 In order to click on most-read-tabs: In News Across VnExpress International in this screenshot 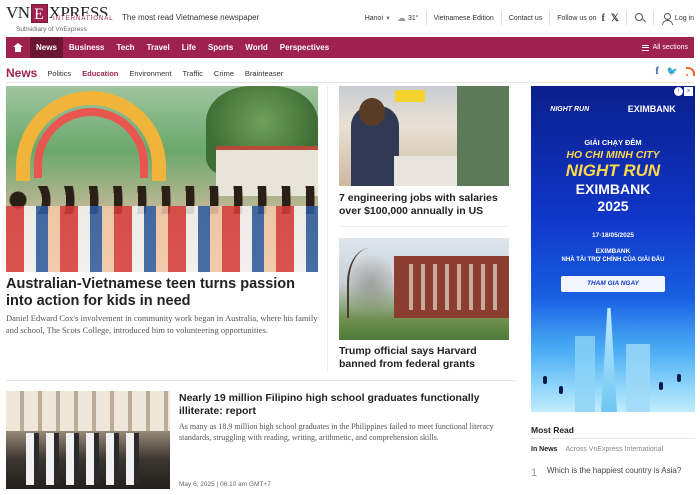, I will do `click(601, 449)`.